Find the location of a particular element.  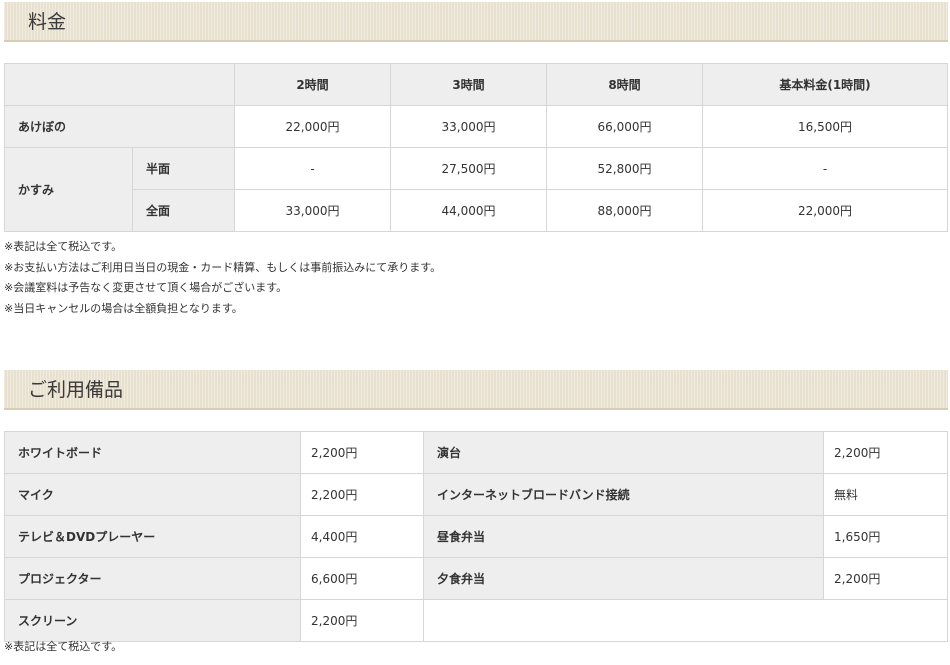

table-row: スクリーン 2,200円 is located at coordinates (476, 620).